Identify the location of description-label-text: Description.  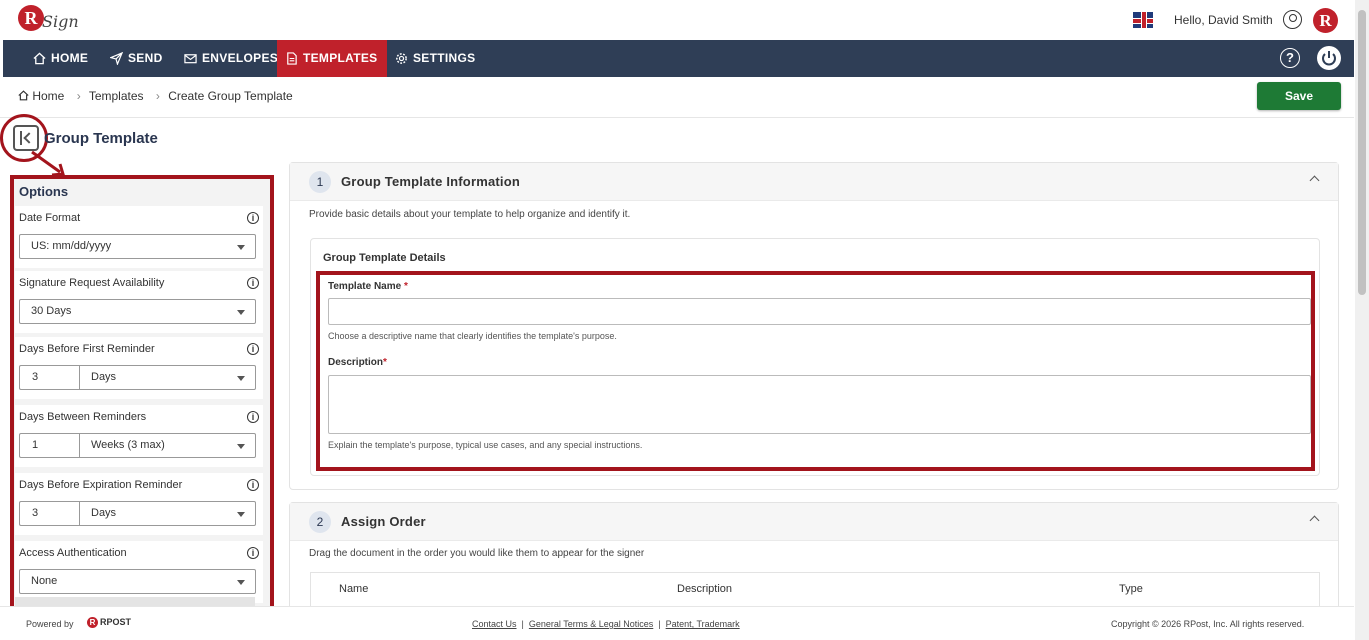
(356, 362).